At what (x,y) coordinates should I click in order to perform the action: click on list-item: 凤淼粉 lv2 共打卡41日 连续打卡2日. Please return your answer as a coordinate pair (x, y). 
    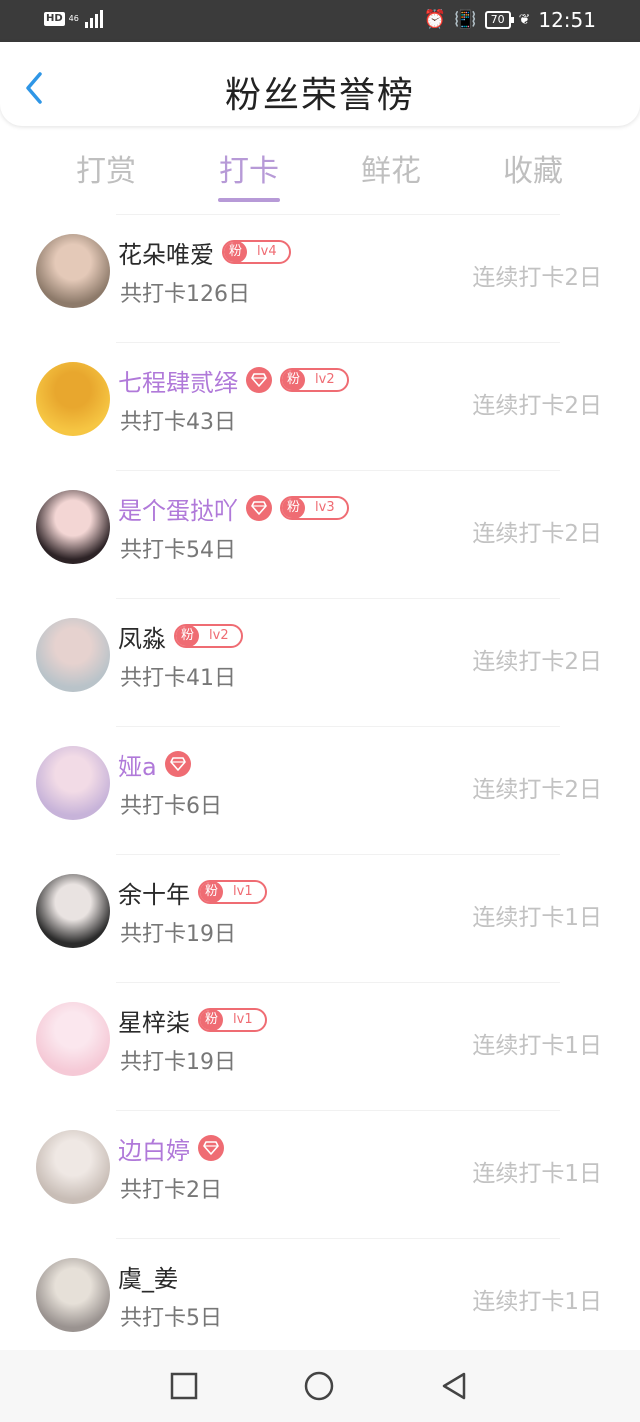
    Looking at the image, I should click on (320, 662).